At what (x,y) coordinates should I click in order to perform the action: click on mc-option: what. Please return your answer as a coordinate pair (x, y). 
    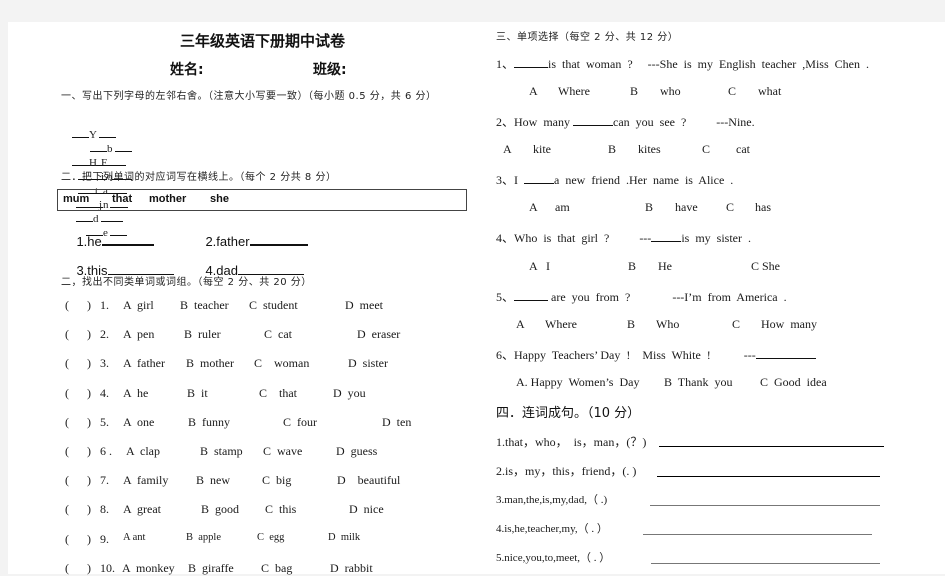
    Looking at the image, I should click on (770, 91).